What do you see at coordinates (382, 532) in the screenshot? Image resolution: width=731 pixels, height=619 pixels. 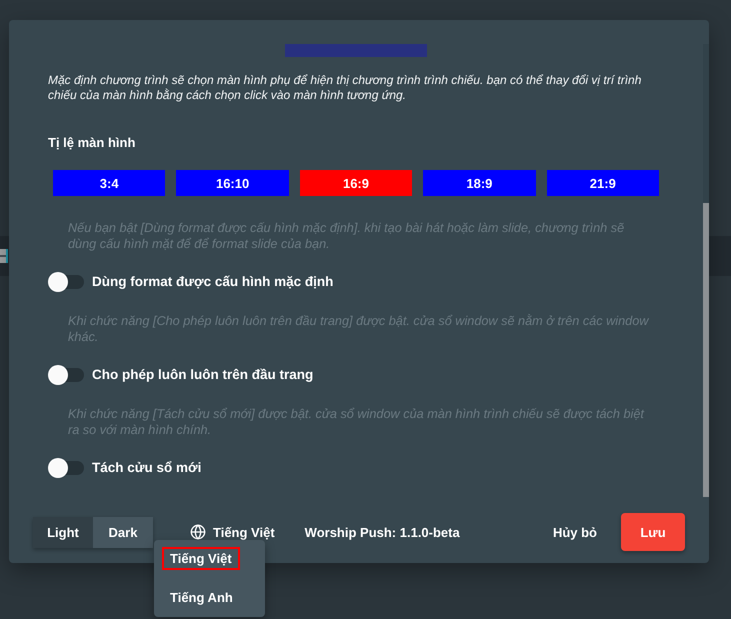 I see `version-text: Worship Push: 1.1.0-beta` at bounding box center [382, 532].